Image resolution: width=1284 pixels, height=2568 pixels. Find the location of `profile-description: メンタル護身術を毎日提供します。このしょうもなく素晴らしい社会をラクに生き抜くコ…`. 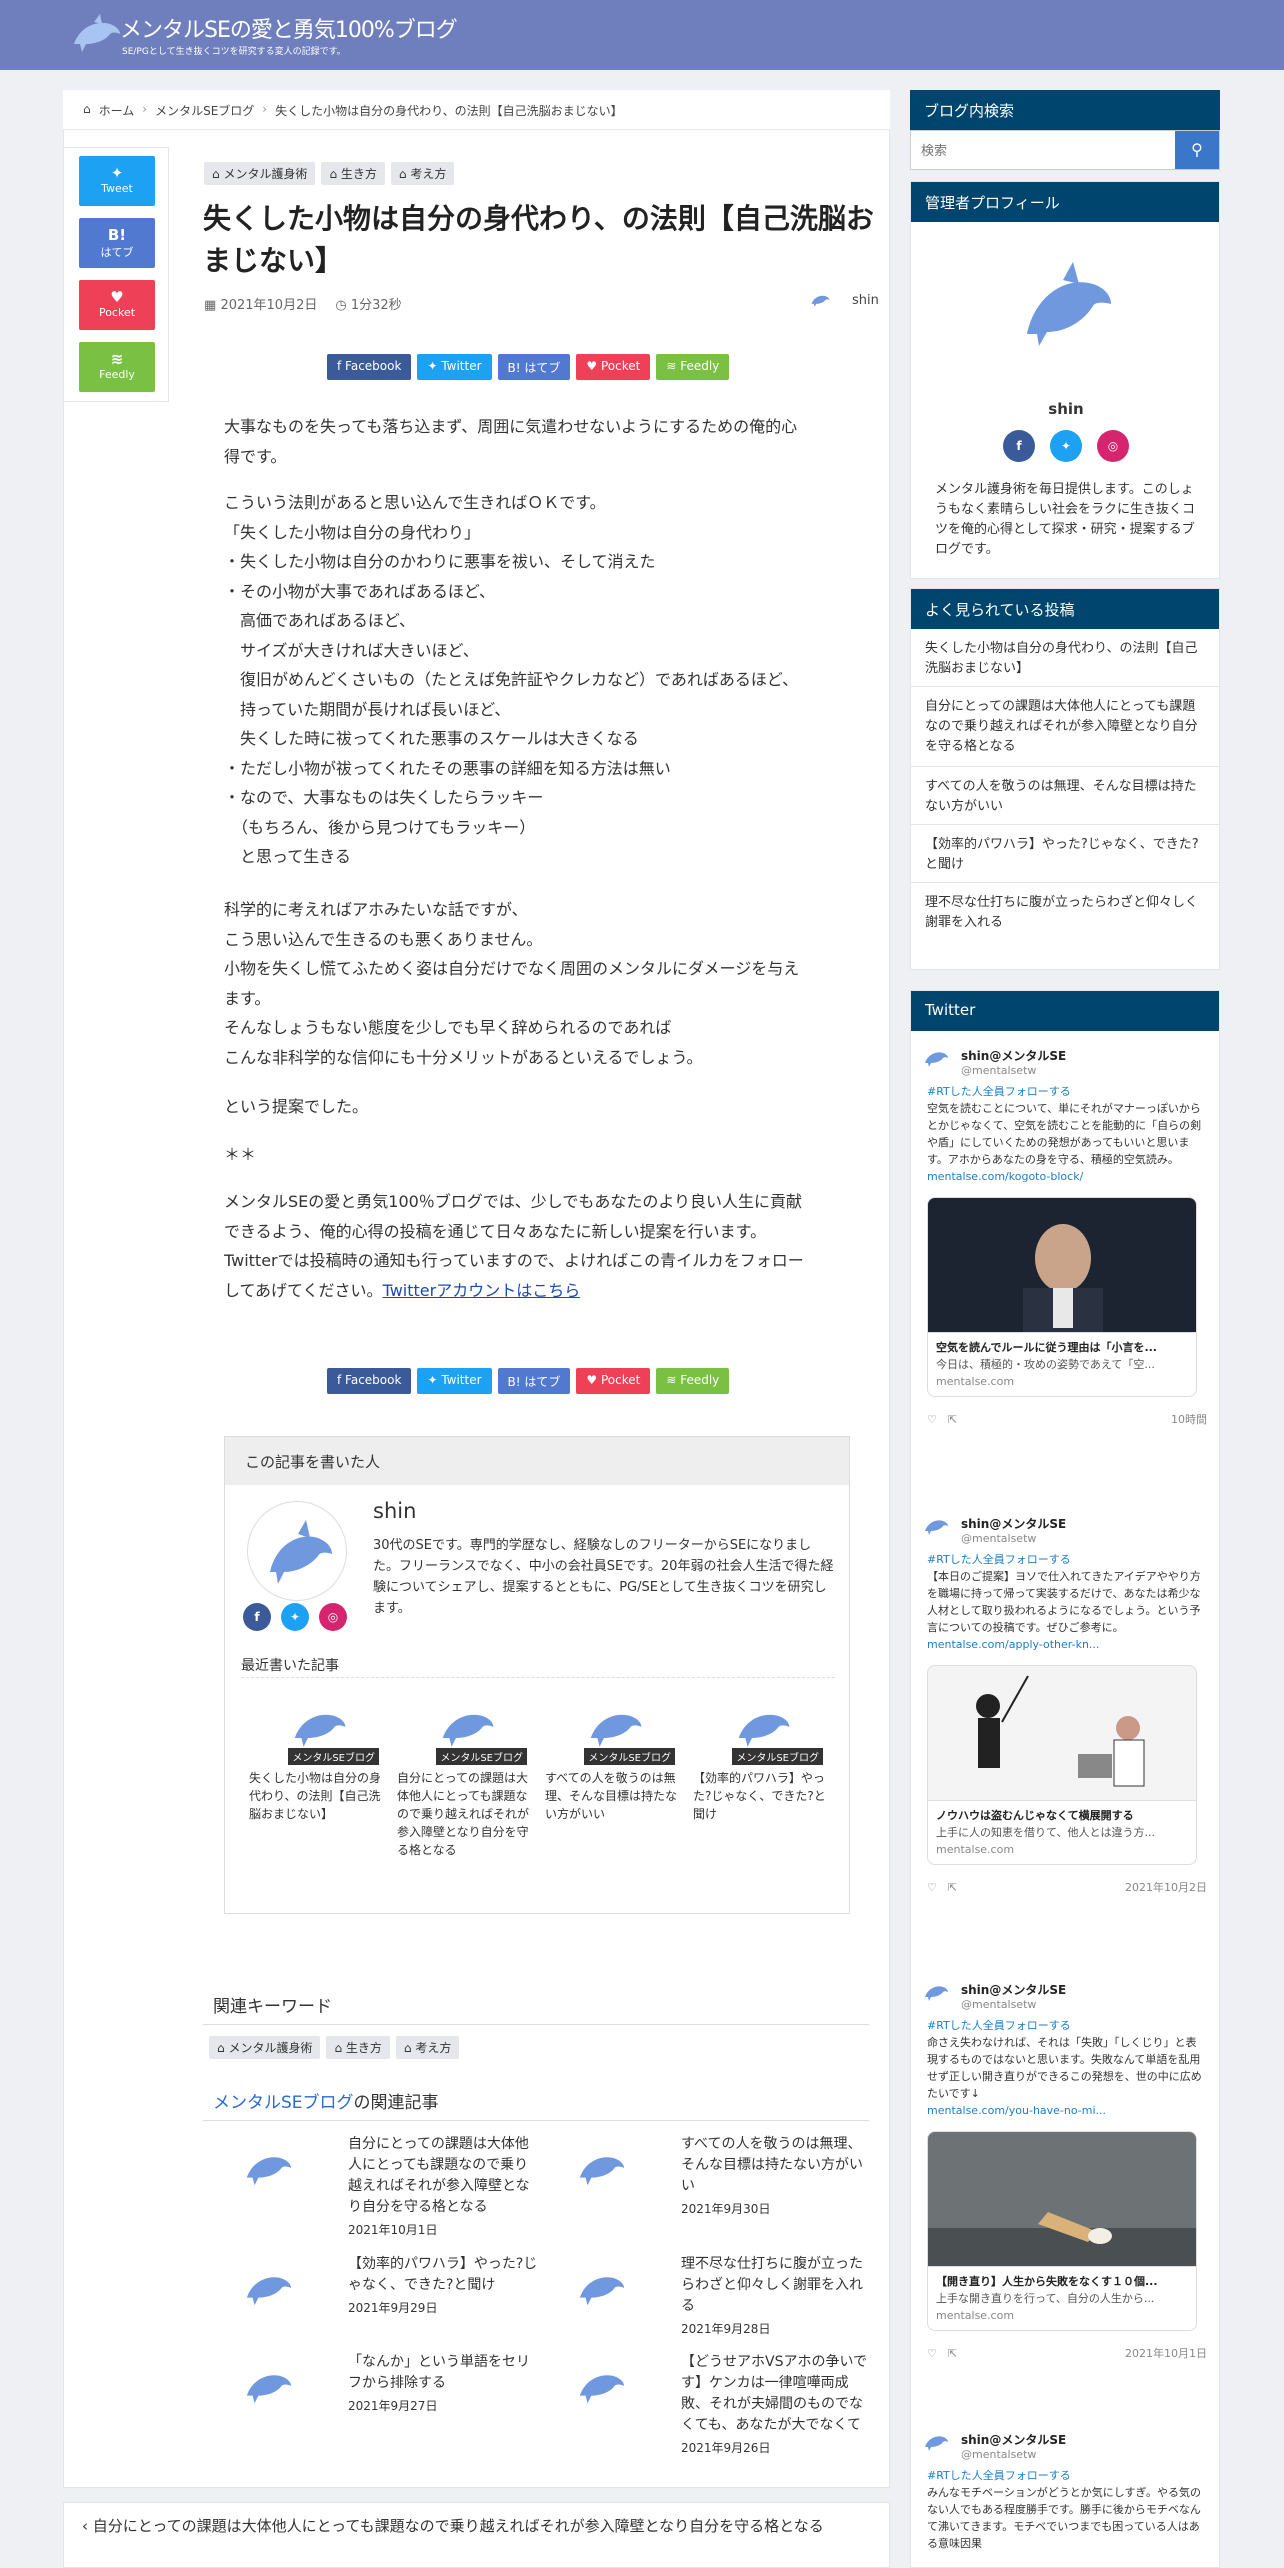

profile-description: メンタル護身術を毎日提供します。このしょうもなく素晴らしい社会をラクに生き抜くコ… is located at coordinates (1065, 519).